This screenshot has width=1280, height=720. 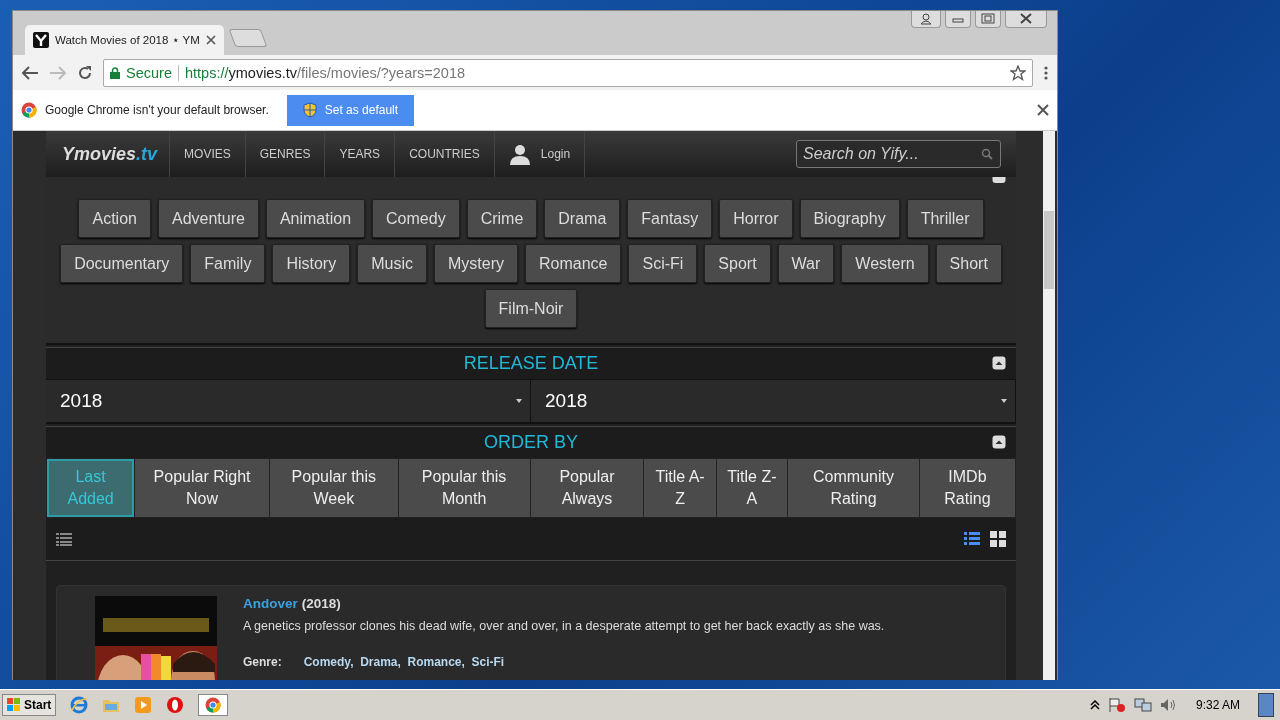 What do you see at coordinates (998, 539) in the screenshot?
I see `grid-view-icon` at bounding box center [998, 539].